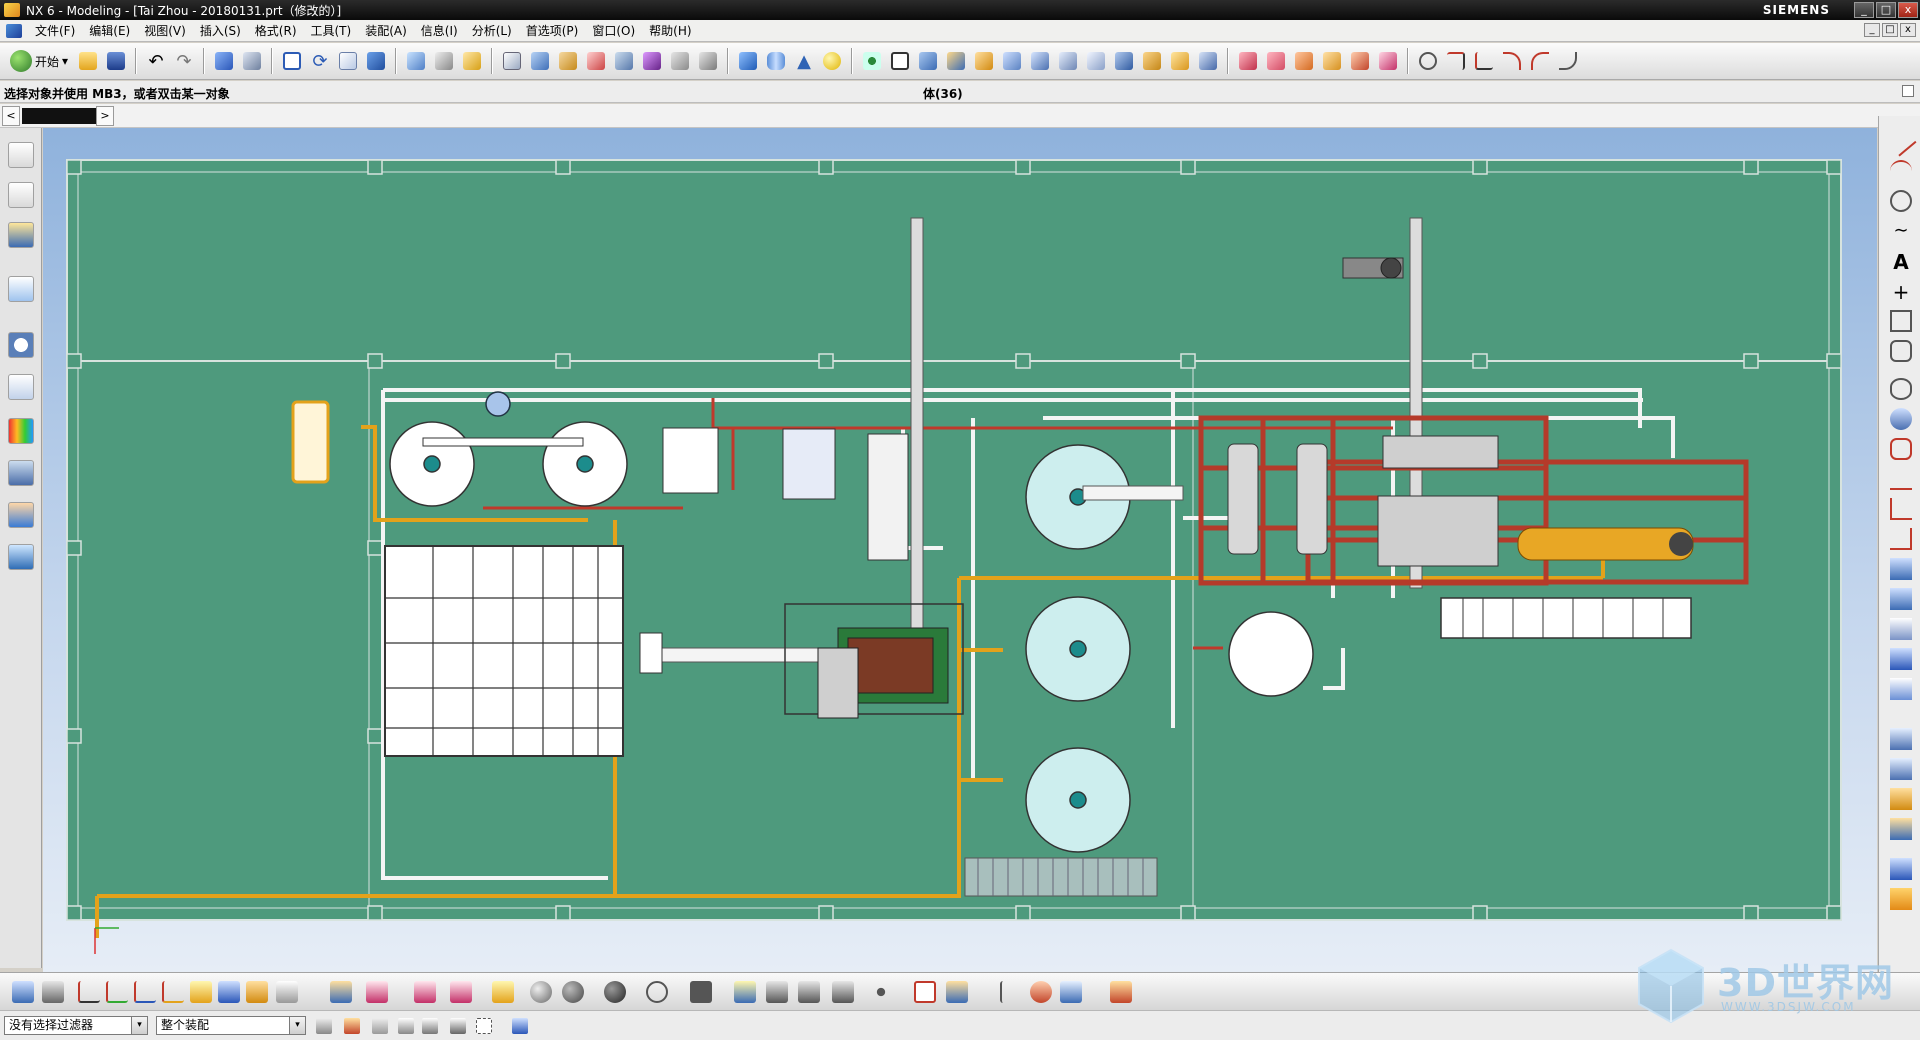 The width and height of the screenshot is (1920, 1040). I want to click on block-button, so click(748, 61).